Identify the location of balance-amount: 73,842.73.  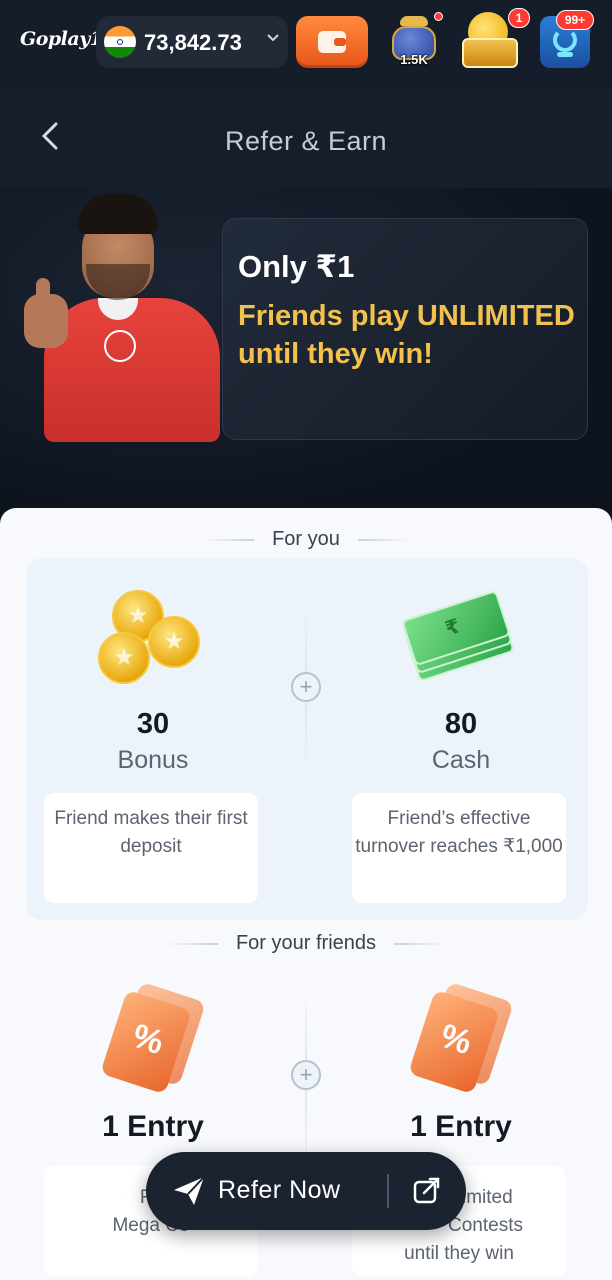
(193, 42).